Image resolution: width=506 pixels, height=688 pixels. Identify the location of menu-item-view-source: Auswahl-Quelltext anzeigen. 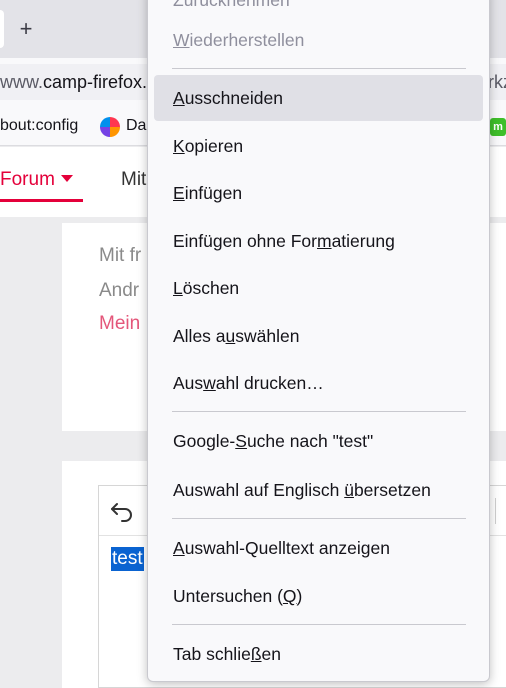
(318, 548).